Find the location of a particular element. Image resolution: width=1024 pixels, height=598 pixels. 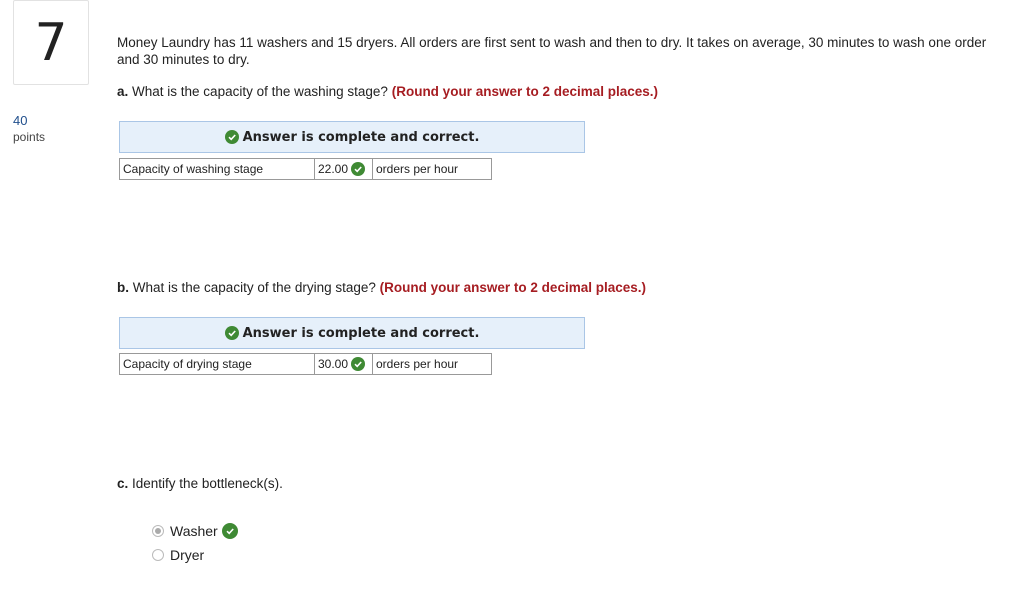

option-washer-label: Washer is located at coordinates (194, 531).